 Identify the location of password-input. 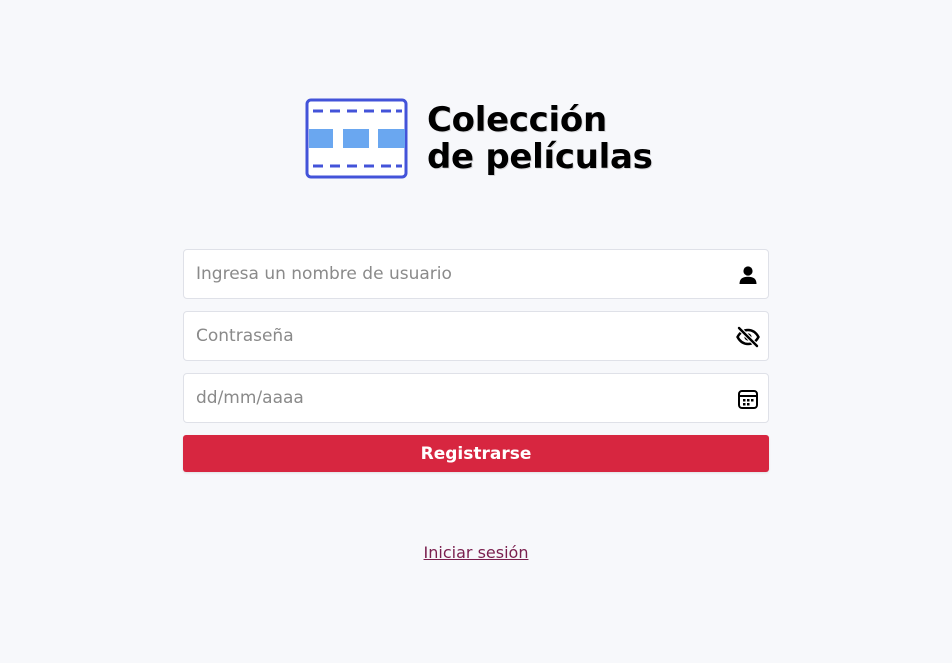
(476, 336).